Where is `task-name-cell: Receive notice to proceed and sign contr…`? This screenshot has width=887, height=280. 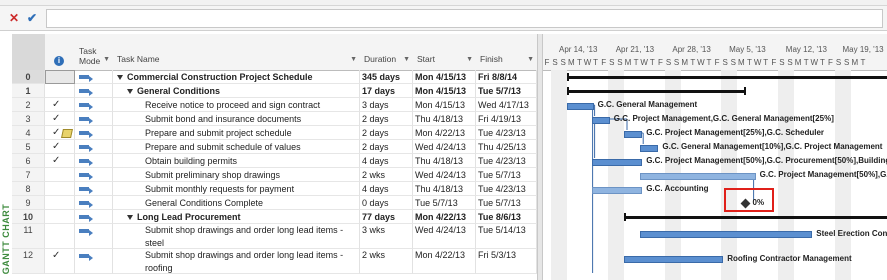 task-name-cell: Receive notice to proceed and sign contr… is located at coordinates (236, 105).